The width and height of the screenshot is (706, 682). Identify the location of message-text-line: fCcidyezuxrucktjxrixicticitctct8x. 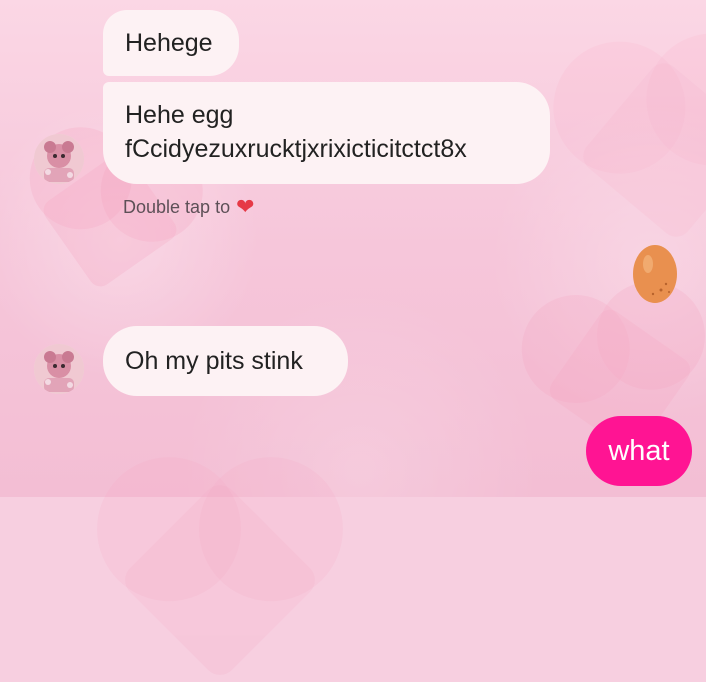
(296, 149).